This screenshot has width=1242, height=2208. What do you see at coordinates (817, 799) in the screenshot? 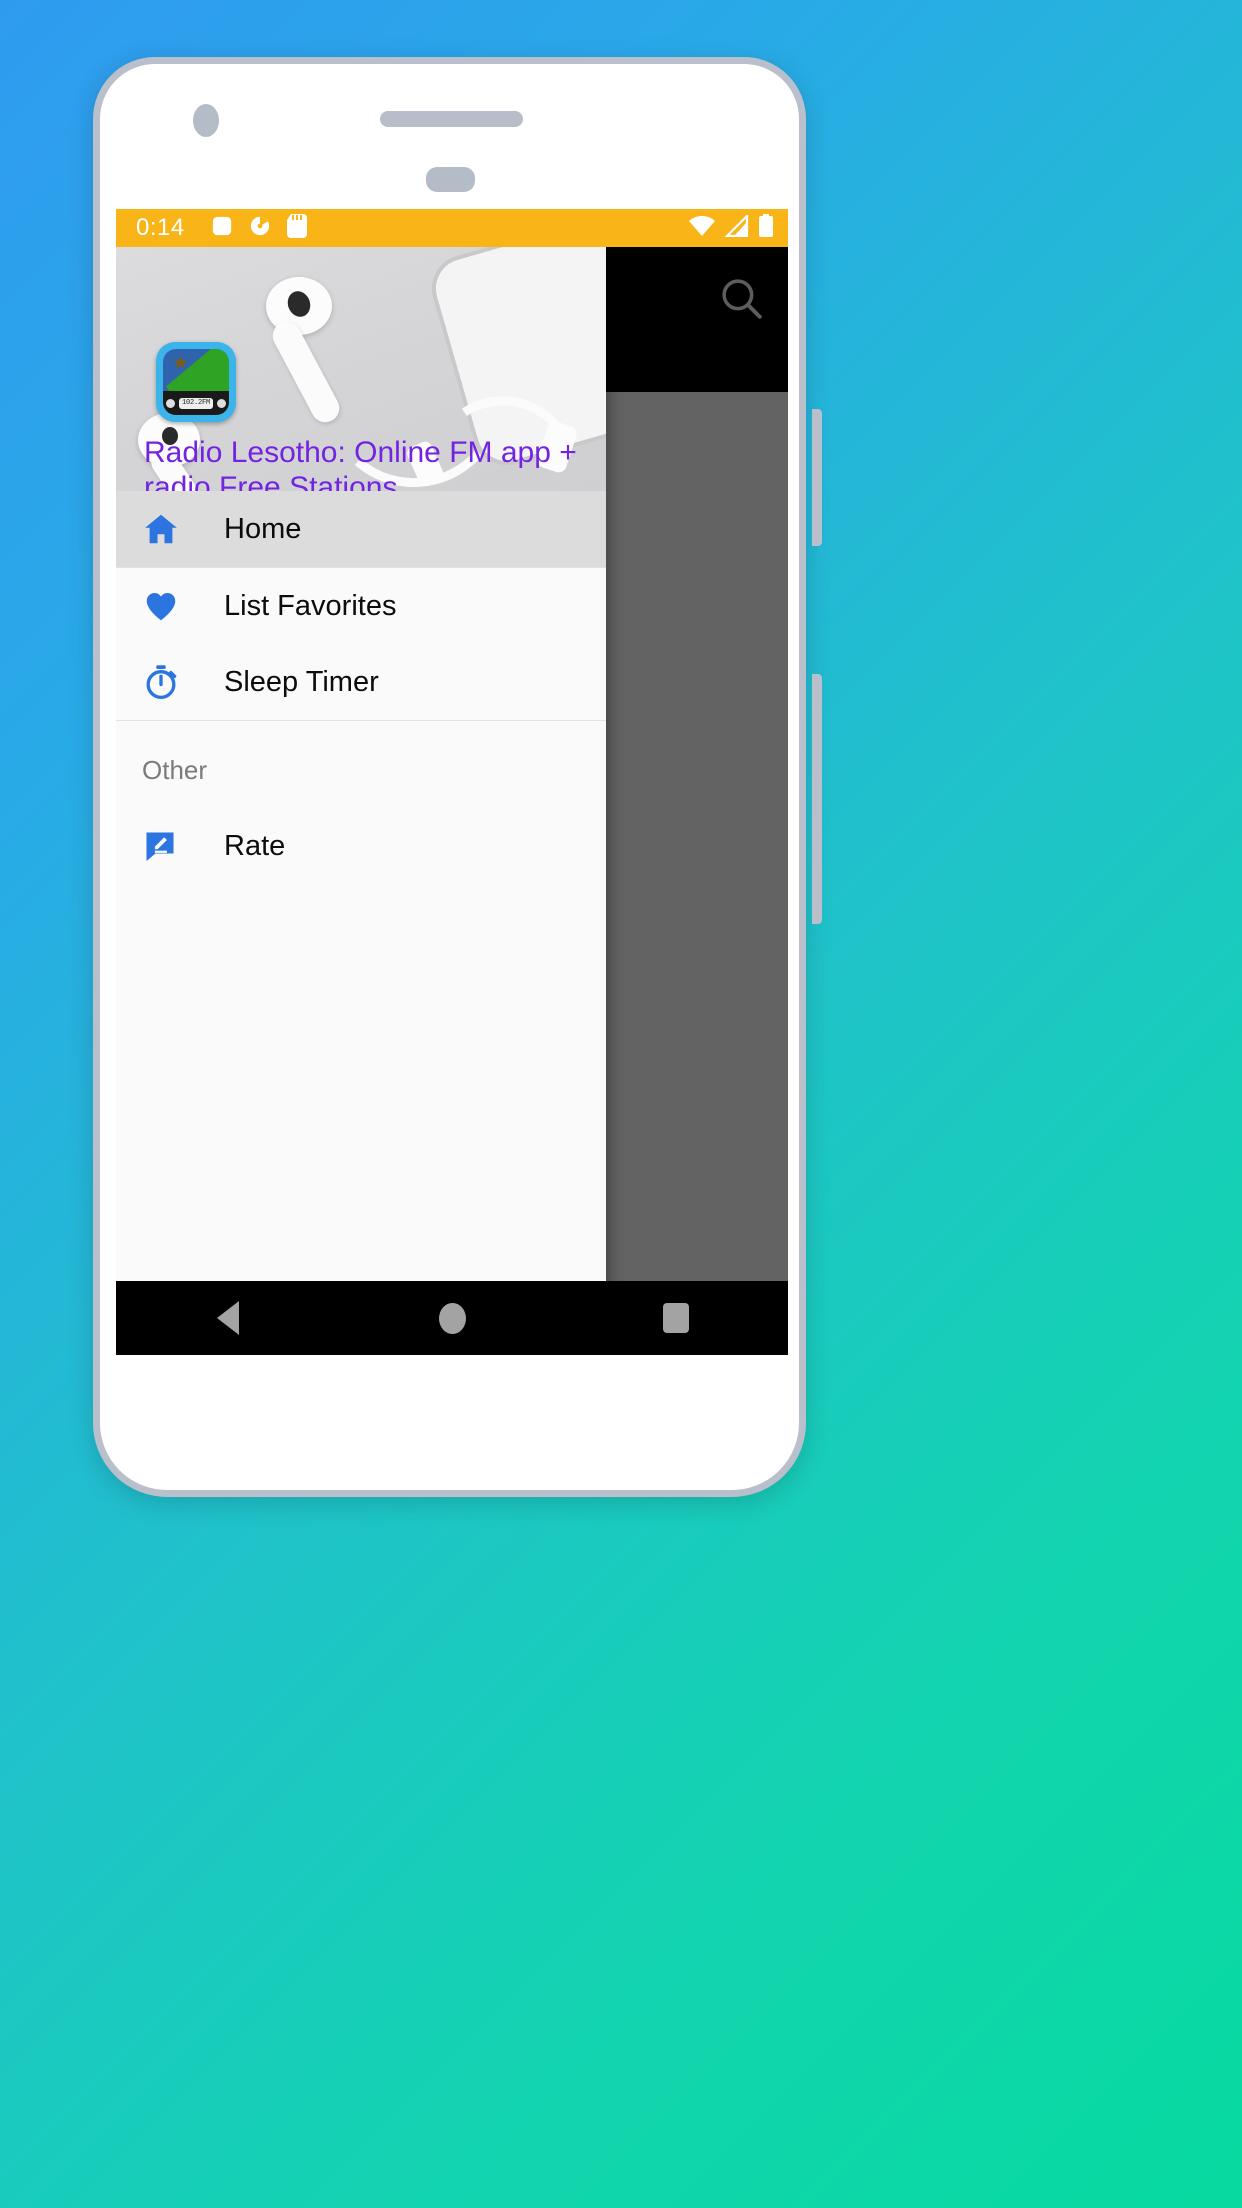
I see `power-button` at bounding box center [817, 799].